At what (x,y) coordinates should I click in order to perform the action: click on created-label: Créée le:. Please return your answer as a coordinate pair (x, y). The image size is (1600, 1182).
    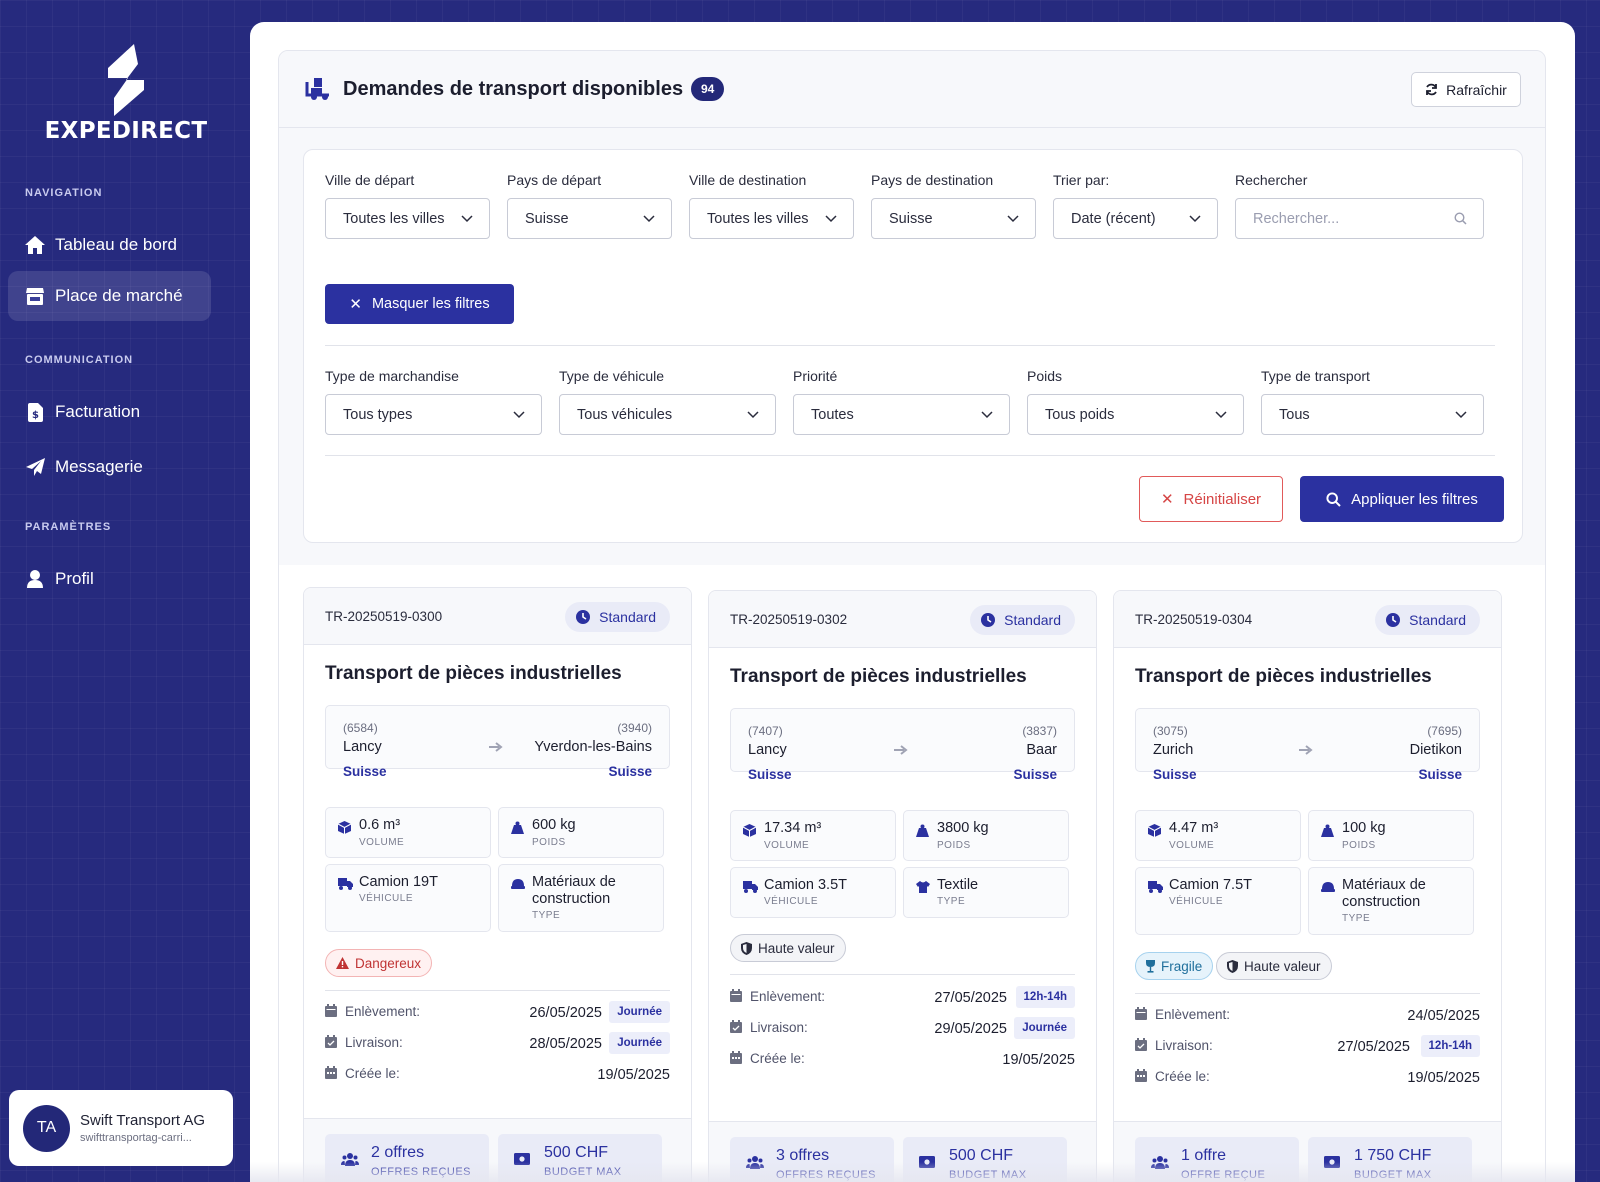
    Looking at the image, I should click on (372, 1073).